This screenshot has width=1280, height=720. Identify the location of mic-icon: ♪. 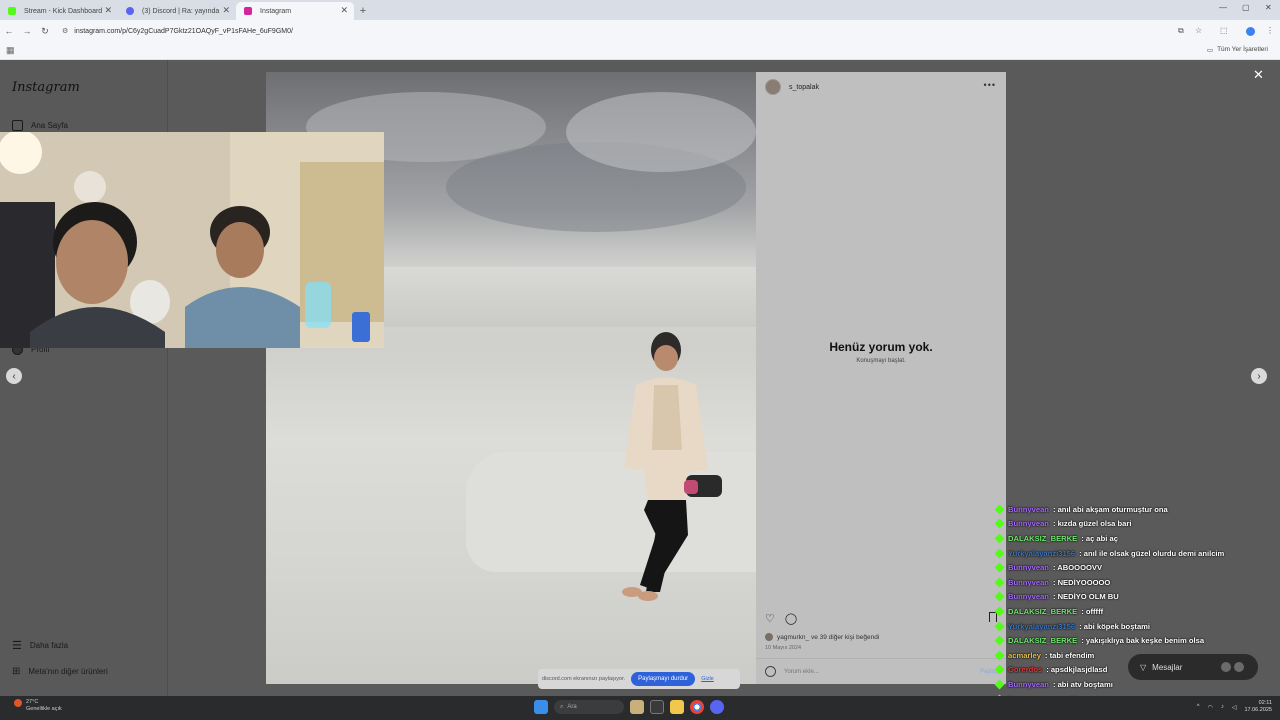
(1222, 707).